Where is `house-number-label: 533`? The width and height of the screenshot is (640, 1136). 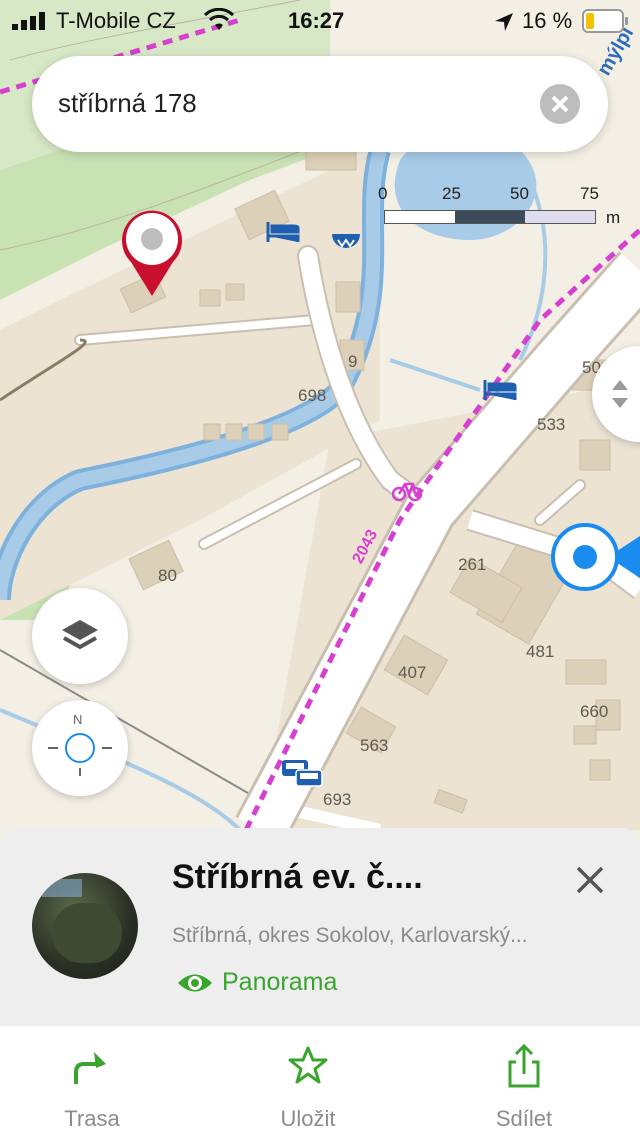
house-number-label: 533 is located at coordinates (551, 424).